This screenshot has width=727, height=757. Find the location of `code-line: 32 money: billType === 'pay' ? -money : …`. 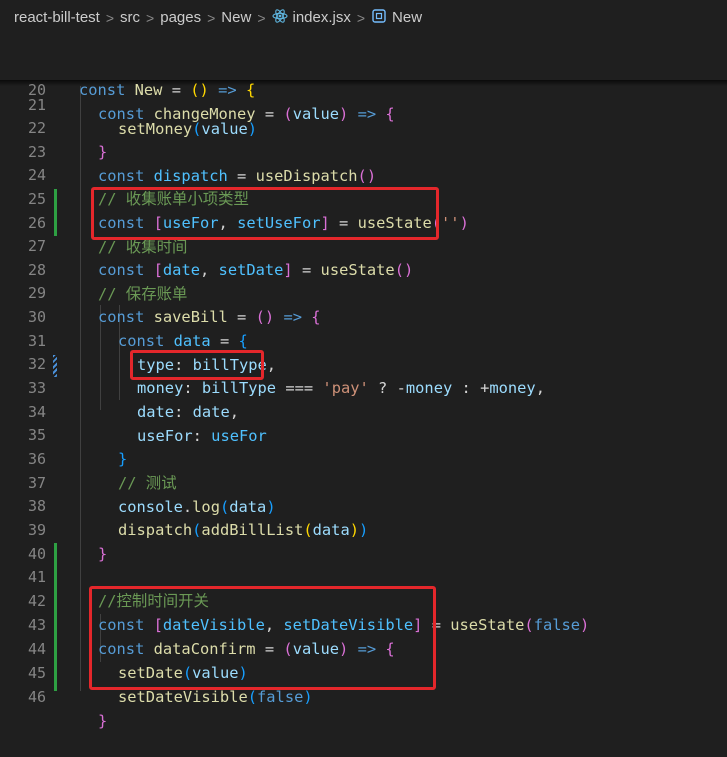

code-line: 32 money: billType === 'pay' ? -money : … is located at coordinates (363, 363).